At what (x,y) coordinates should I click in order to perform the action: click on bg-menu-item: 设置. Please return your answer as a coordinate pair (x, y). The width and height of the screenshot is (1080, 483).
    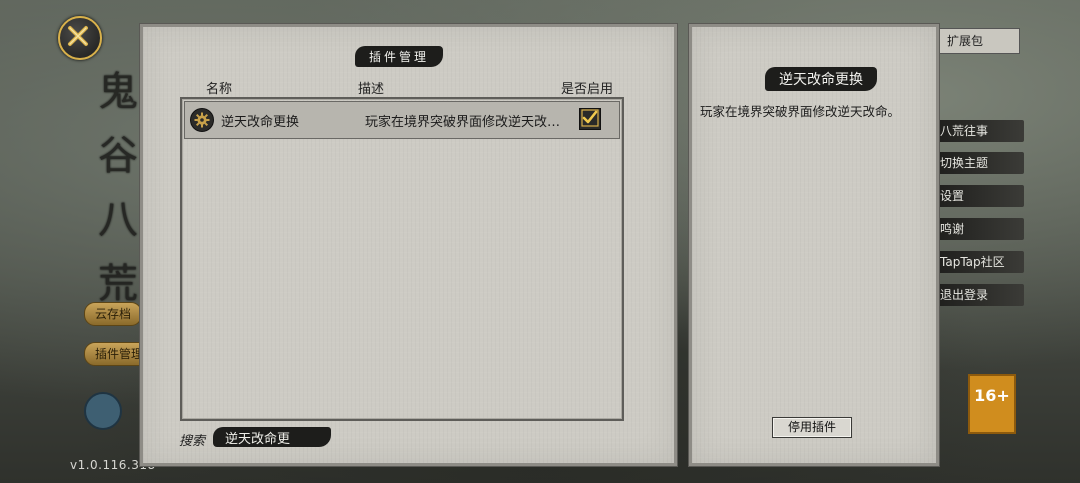
    Looking at the image, I should click on (977, 196).